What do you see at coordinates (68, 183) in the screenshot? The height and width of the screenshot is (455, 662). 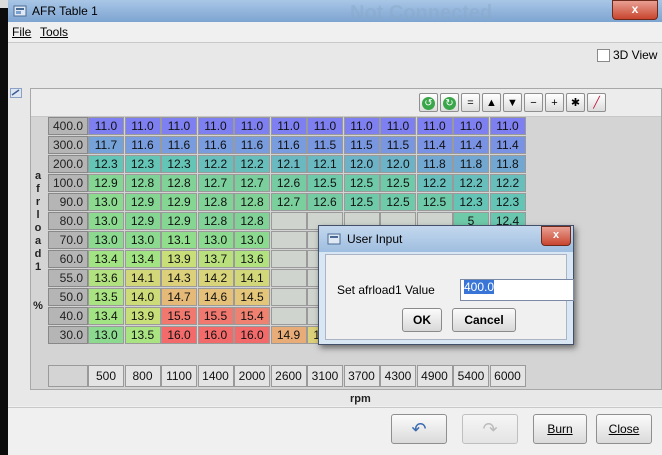 I see `row-header: 100.0` at bounding box center [68, 183].